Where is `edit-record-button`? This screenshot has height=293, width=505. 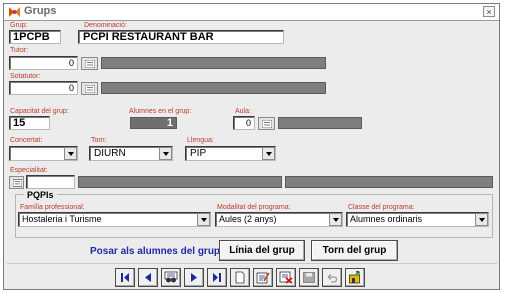 edit-record-button is located at coordinates (263, 277).